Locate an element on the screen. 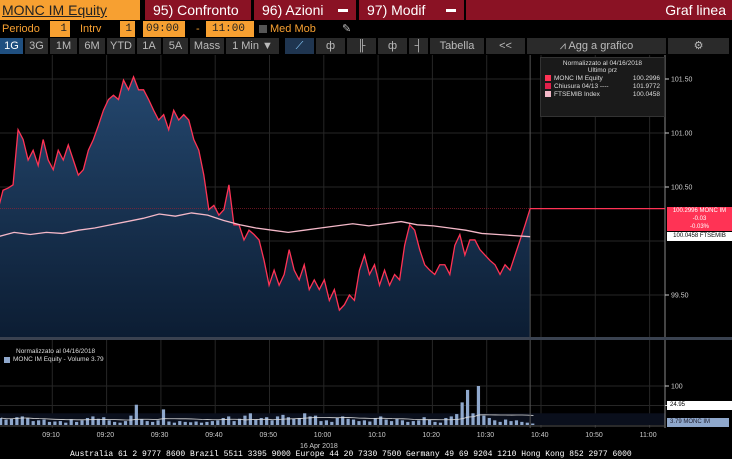  x-tick-label: 10:00 is located at coordinates (322, 435).